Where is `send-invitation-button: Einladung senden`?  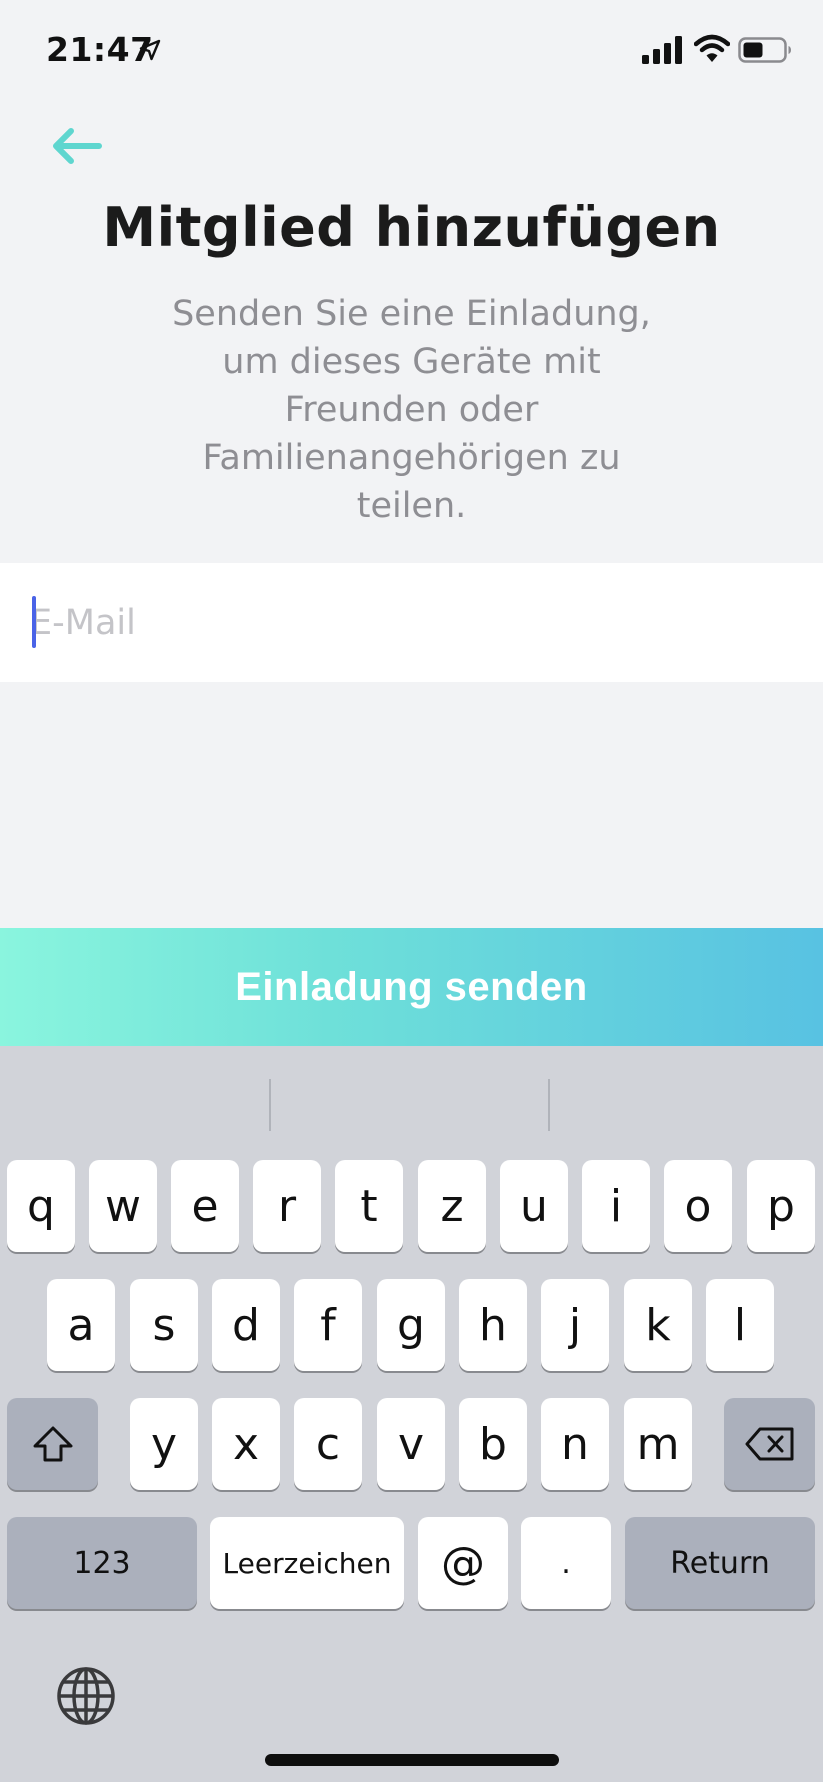 send-invitation-button: Einladung senden is located at coordinates (411, 987).